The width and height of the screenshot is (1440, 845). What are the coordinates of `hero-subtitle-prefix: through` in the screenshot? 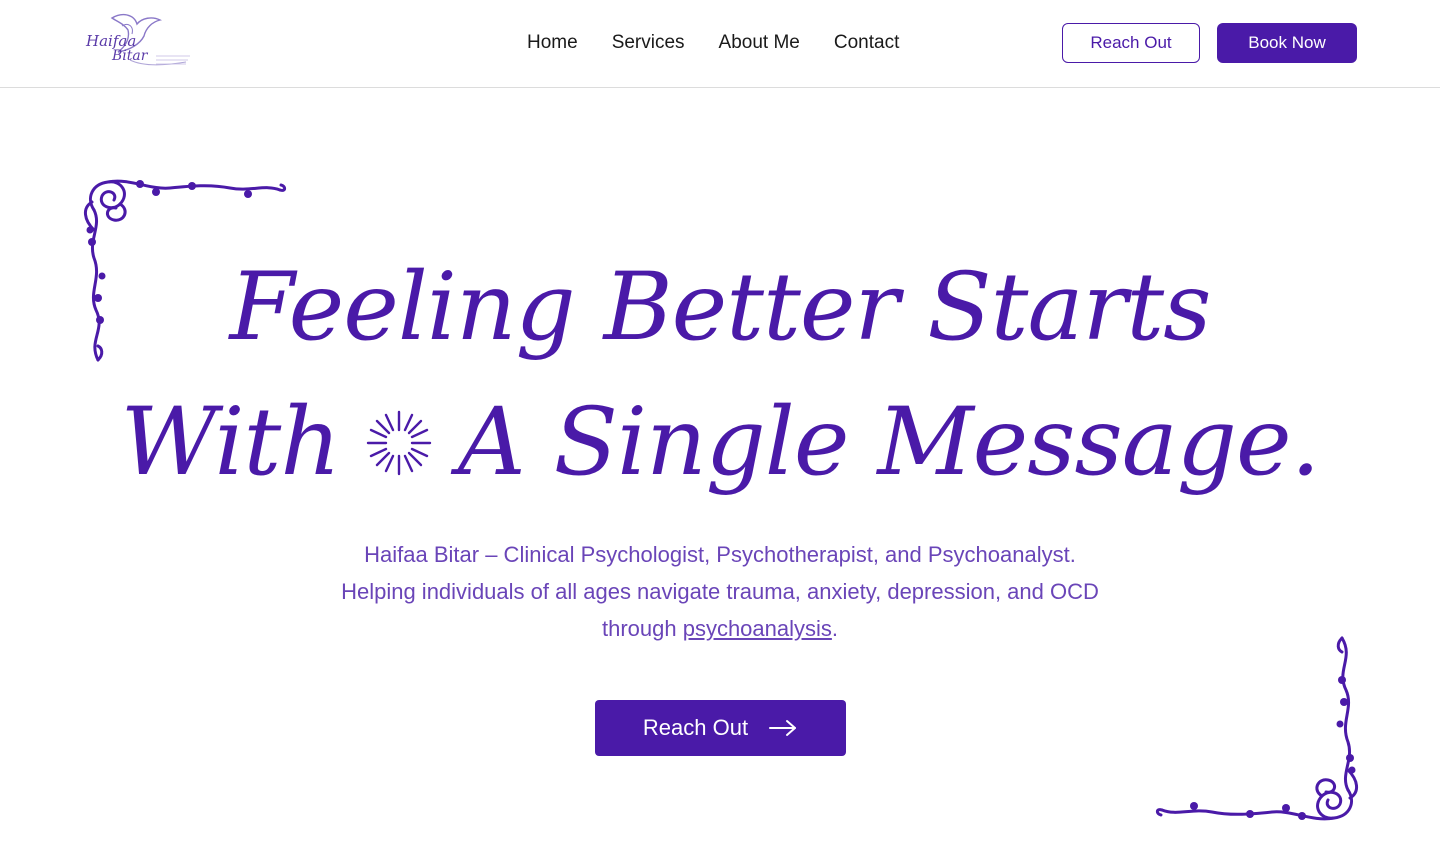 It's located at (642, 628).